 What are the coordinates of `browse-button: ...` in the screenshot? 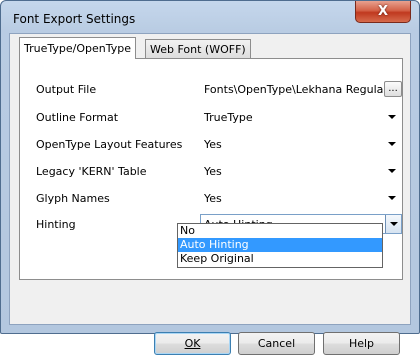 It's located at (393, 89).